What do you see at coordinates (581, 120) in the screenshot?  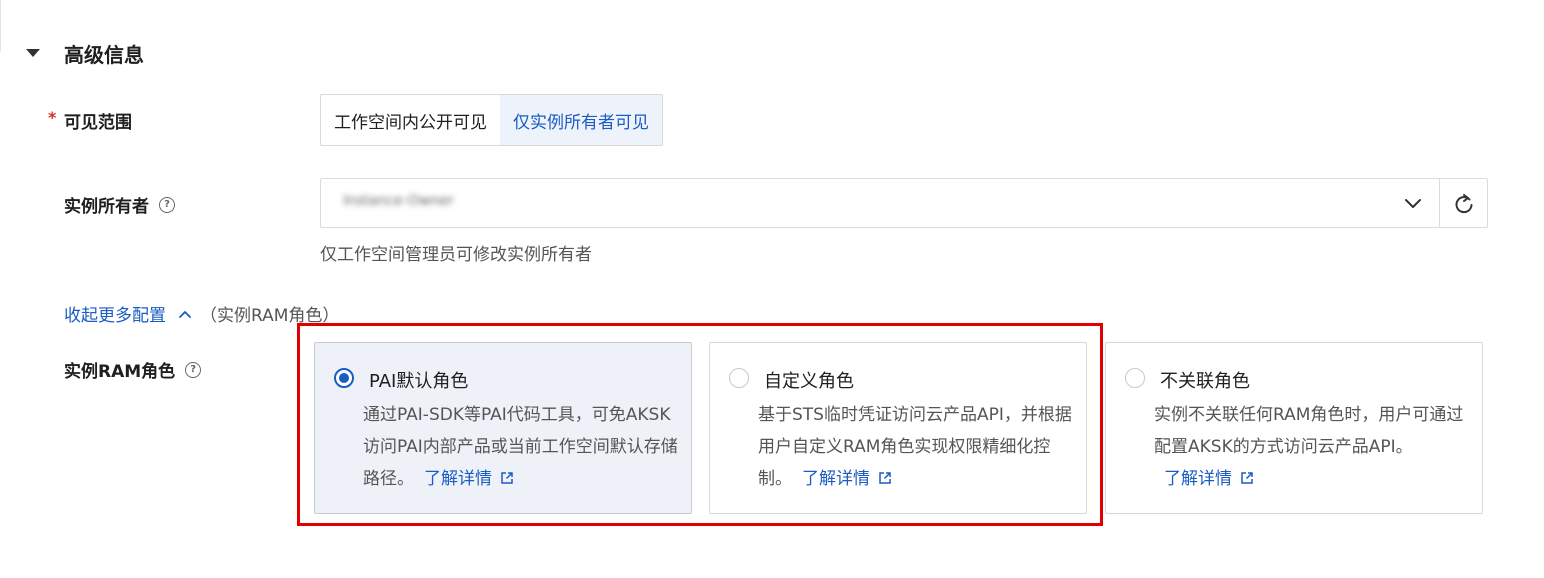 I see `visibility-option-owner-only: 仅实例所有者可见` at bounding box center [581, 120].